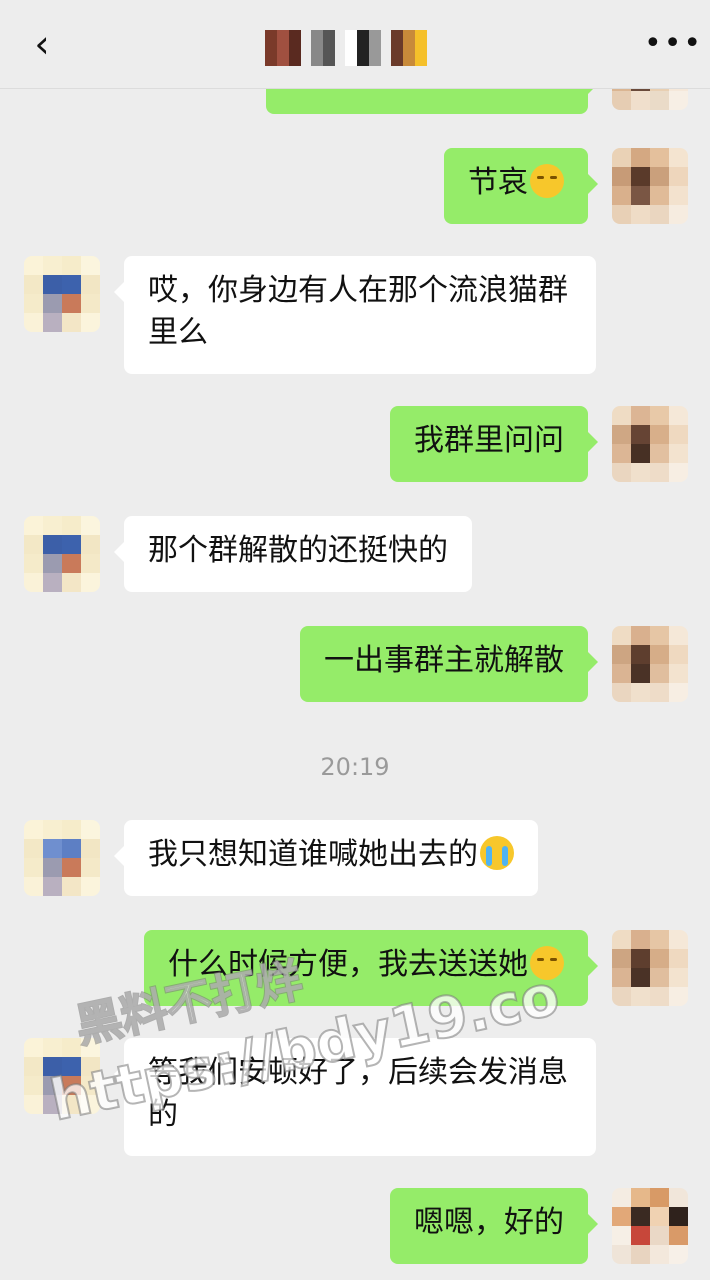 This screenshot has height=1280, width=710. I want to click on crying-emoji-icon, so click(497, 853).